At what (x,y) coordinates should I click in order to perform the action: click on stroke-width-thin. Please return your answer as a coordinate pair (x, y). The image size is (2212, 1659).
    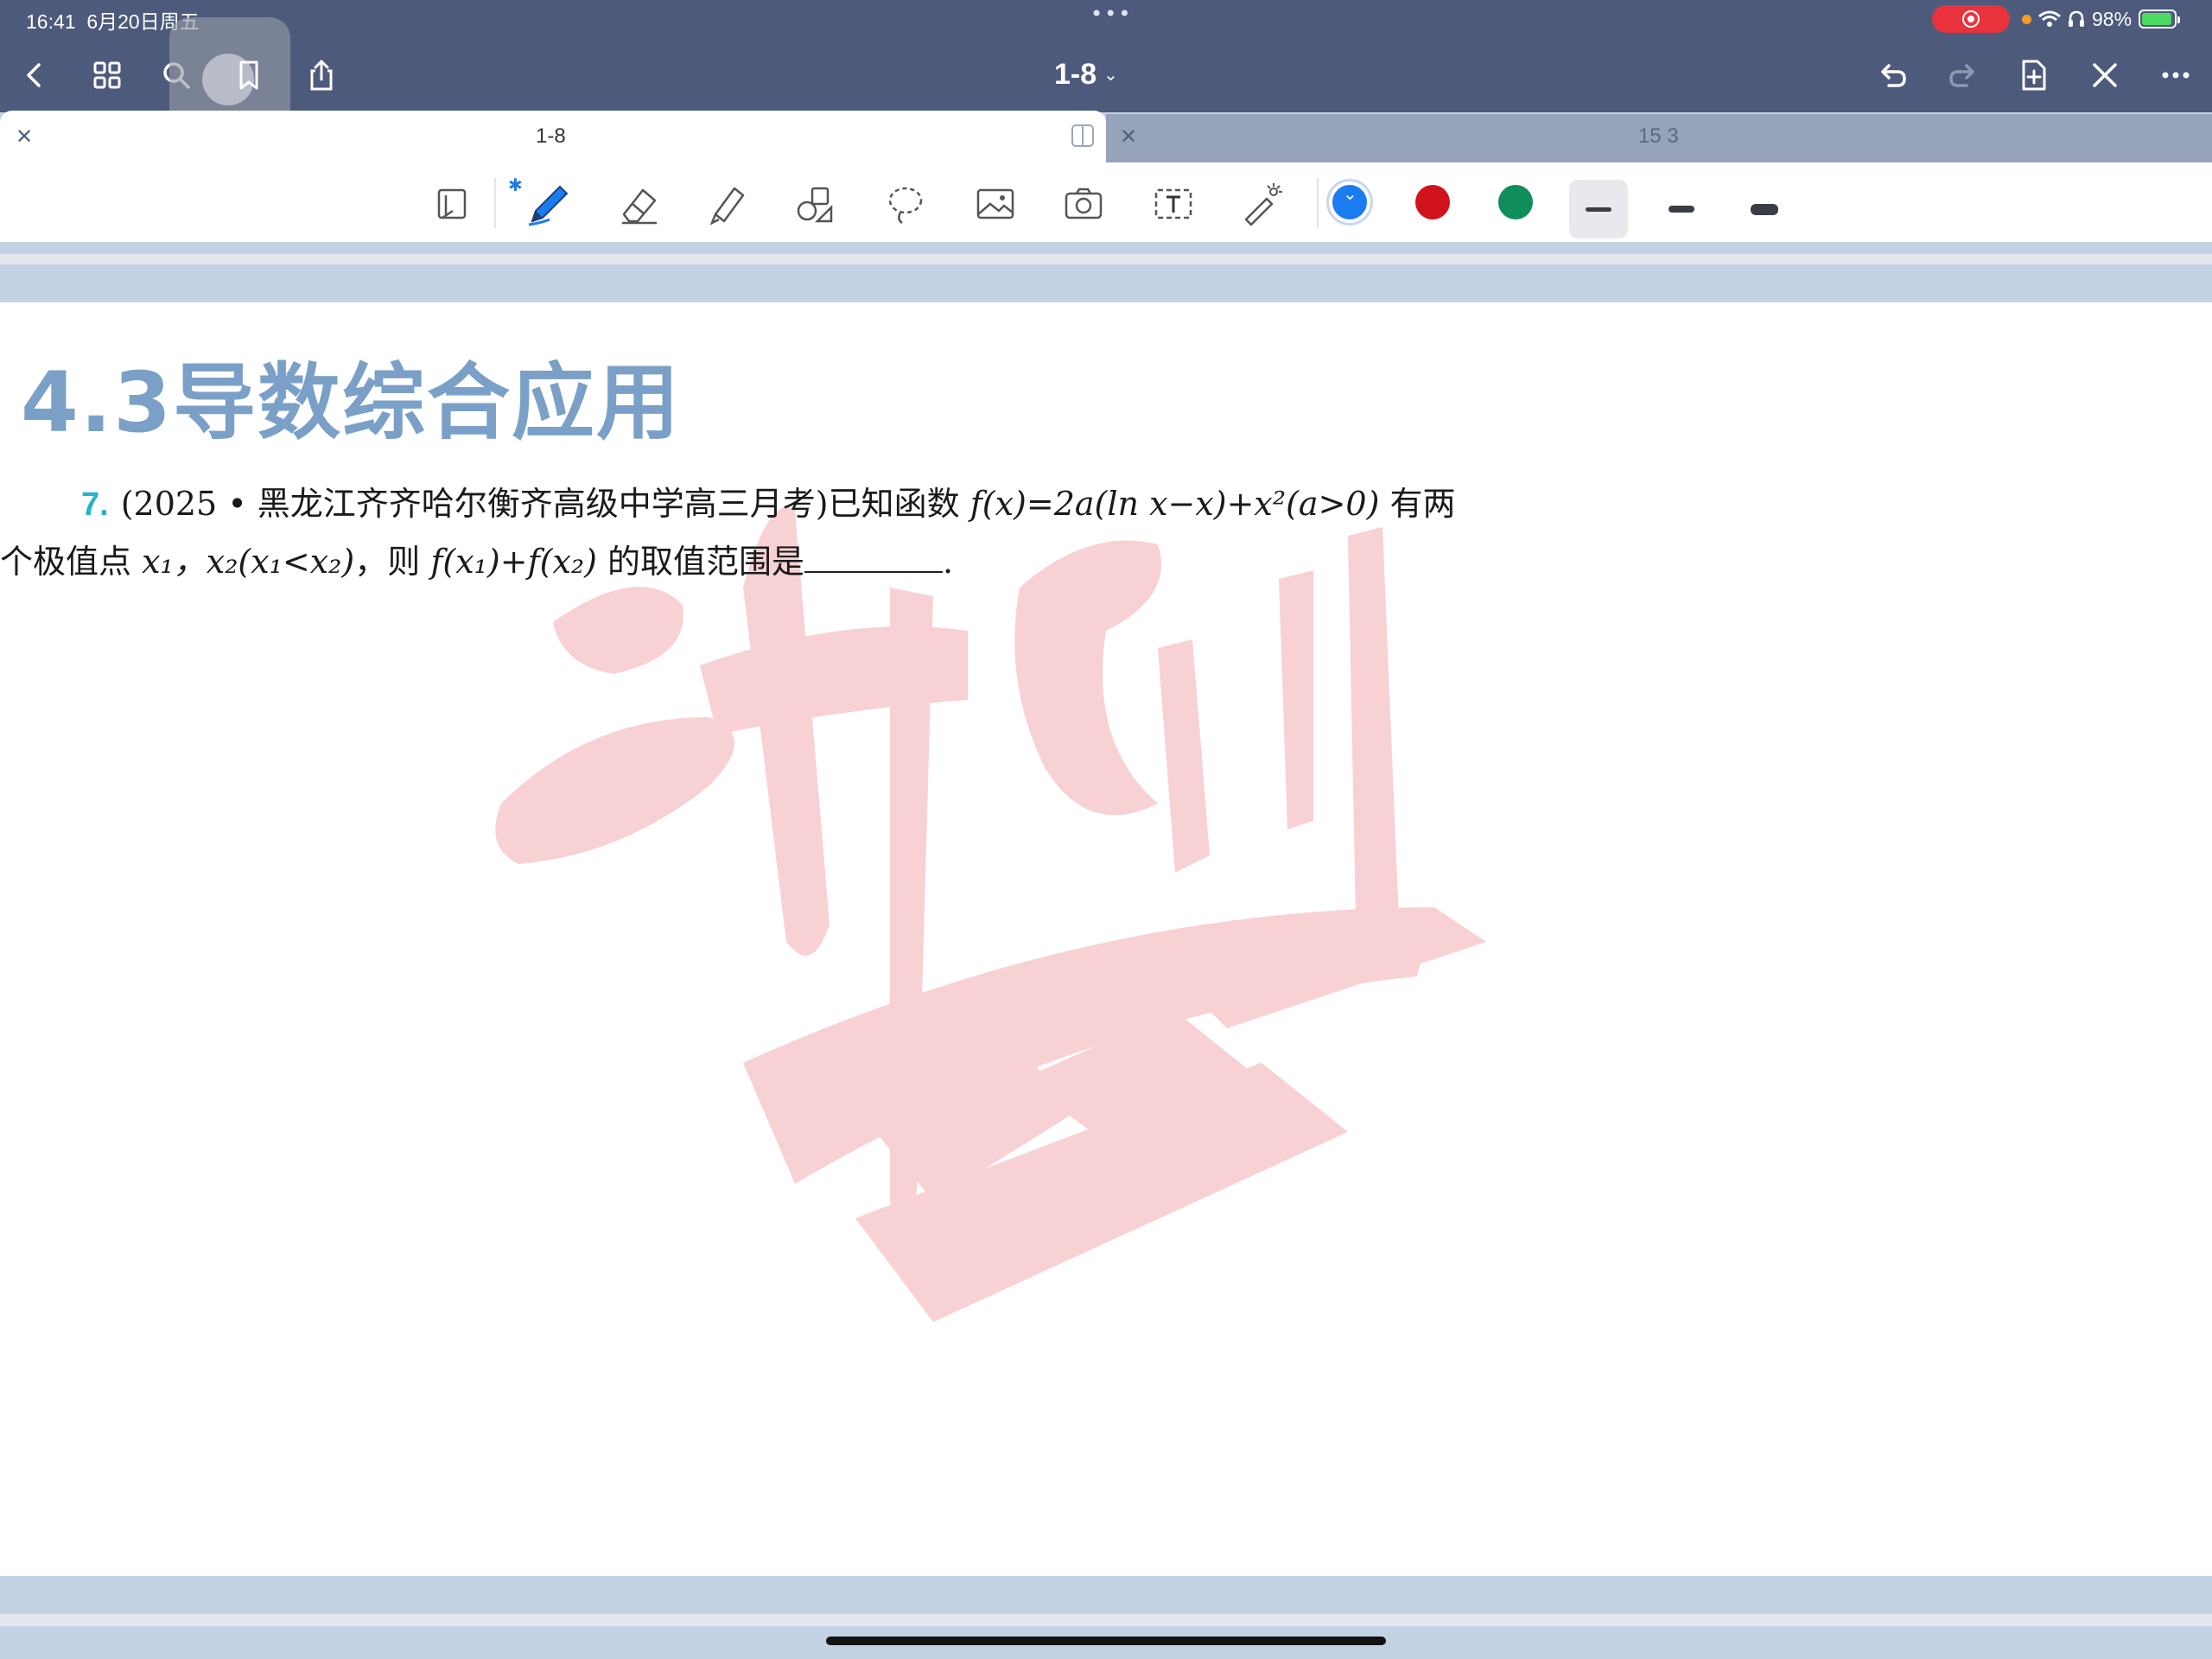
    Looking at the image, I should click on (1598, 209).